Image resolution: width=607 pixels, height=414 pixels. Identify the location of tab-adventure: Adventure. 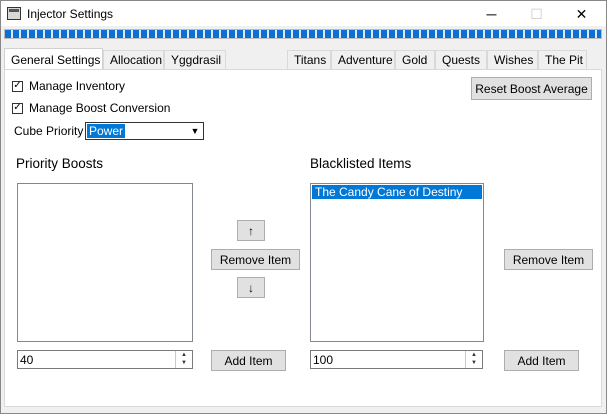
(363, 59).